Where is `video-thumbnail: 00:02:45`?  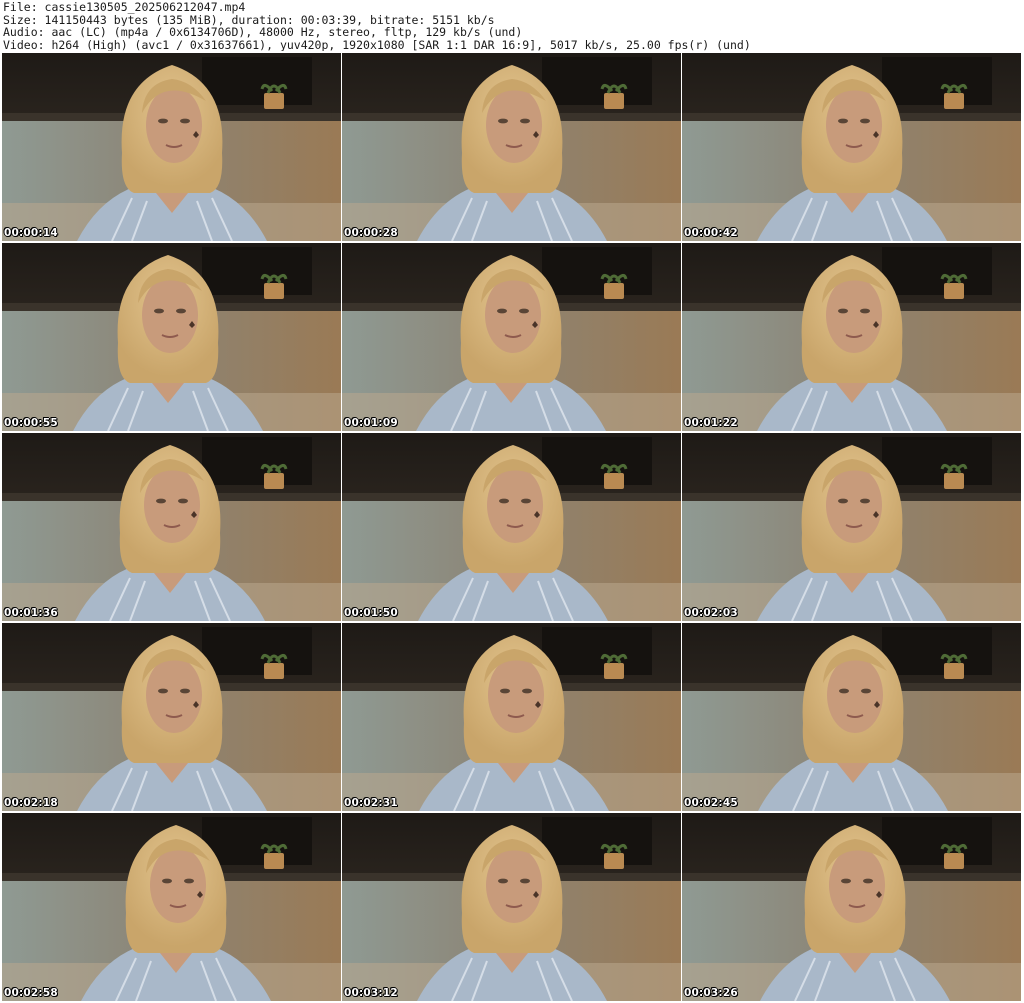
video-thumbnail: 00:02:45 is located at coordinates (851, 717).